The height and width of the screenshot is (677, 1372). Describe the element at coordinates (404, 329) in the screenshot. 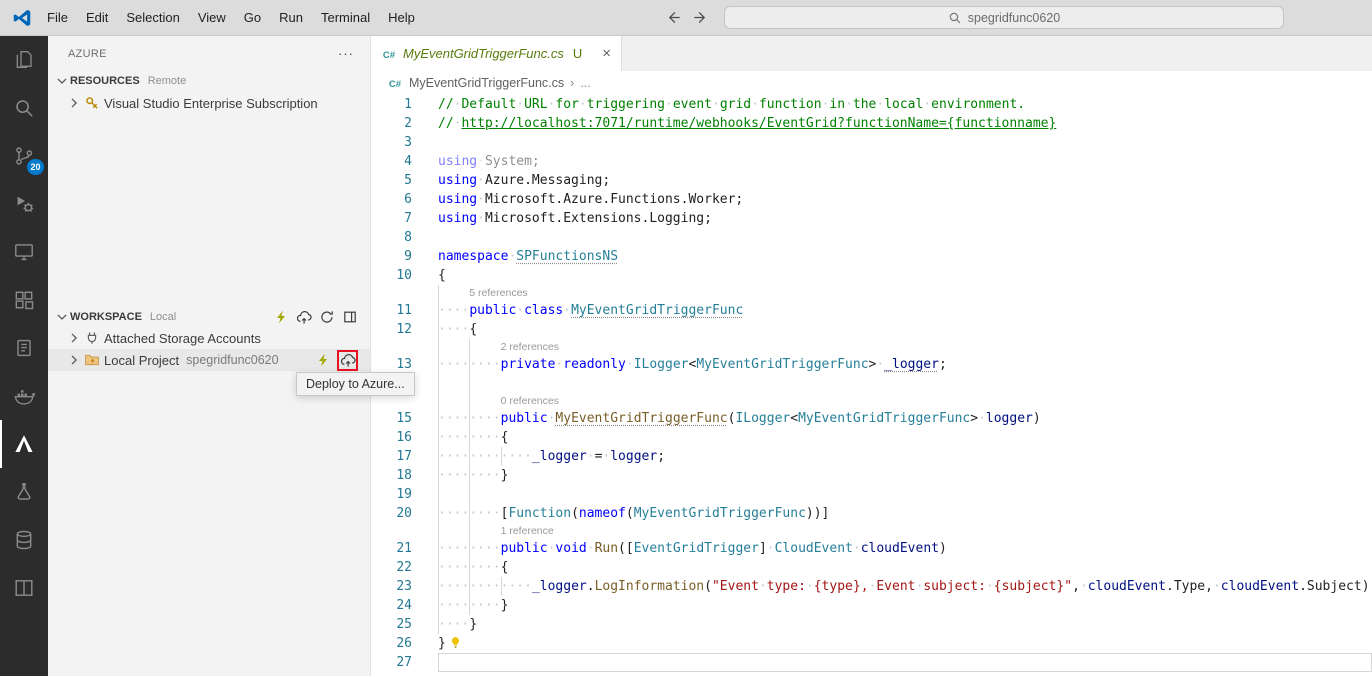

I see `line-number: 12` at that location.